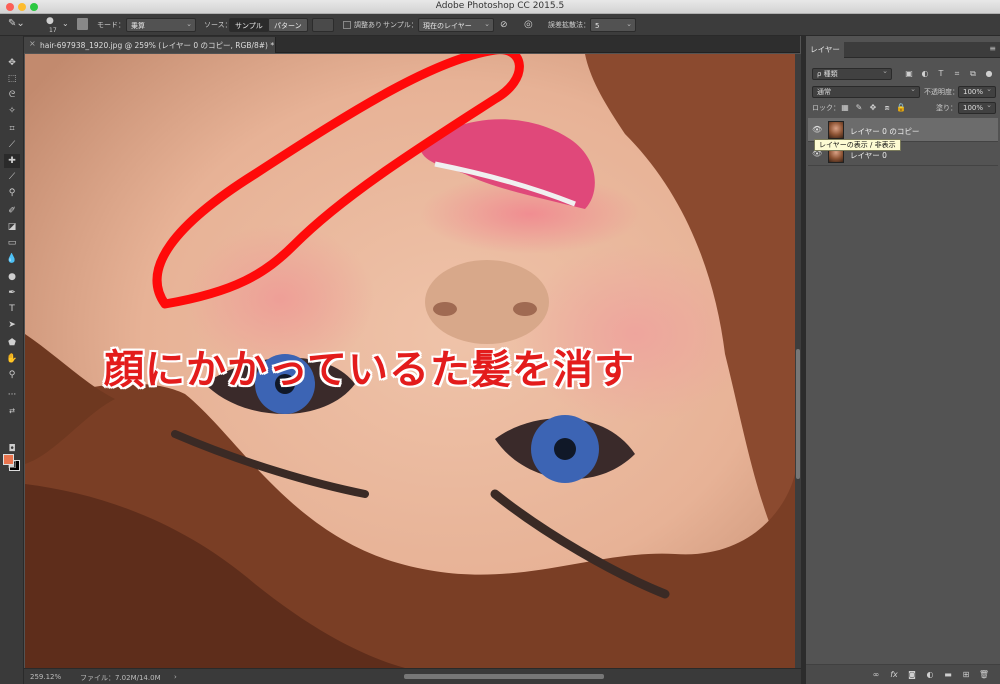 Image resolution: width=1000 pixels, height=684 pixels. I want to click on mode-select: 乗算, so click(161, 24).